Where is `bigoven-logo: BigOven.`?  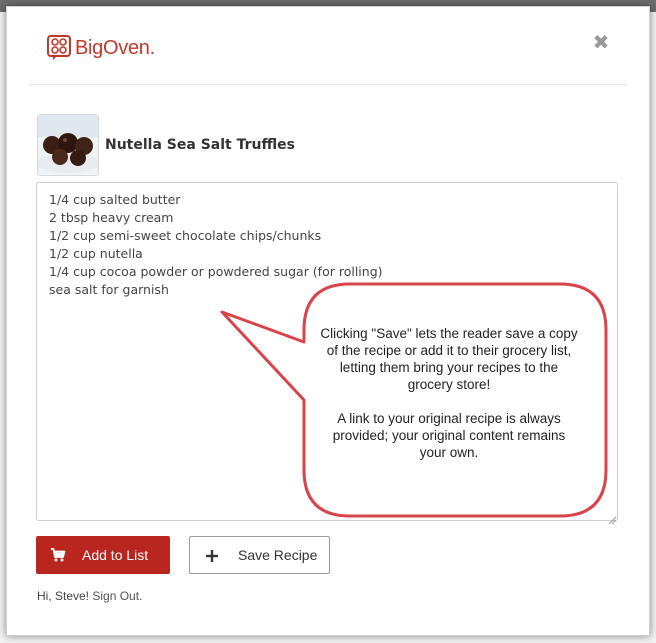
bigoven-logo: BigOven. is located at coordinates (101, 48).